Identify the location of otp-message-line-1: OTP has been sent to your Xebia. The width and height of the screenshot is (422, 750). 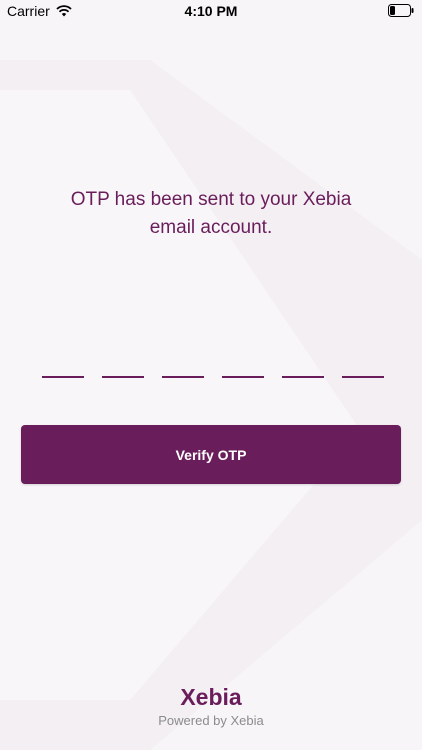
(211, 199).